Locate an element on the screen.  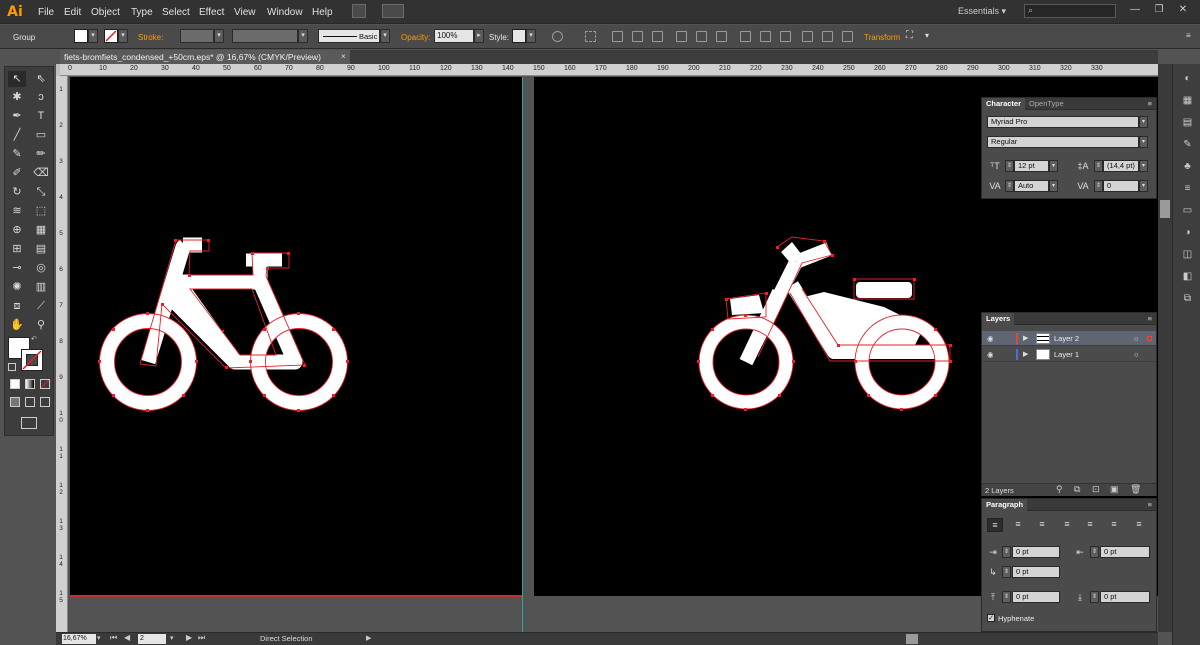
space-after-field: 0 pt is located at coordinates (1125, 597).